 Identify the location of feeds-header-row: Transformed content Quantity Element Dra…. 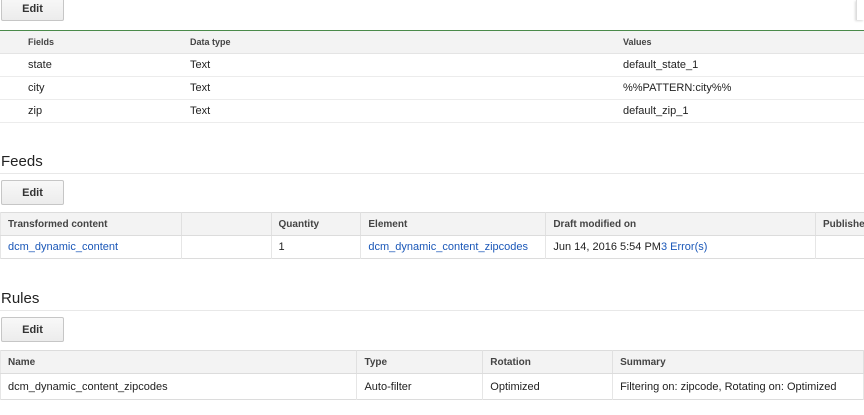
(432, 224).